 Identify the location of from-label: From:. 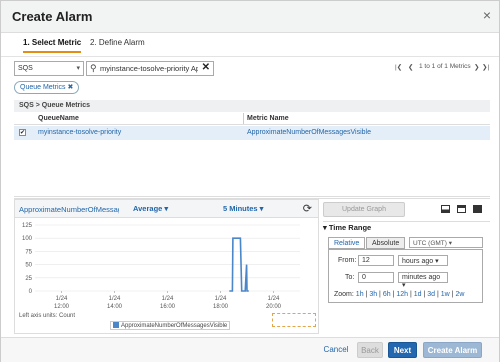
(347, 260).